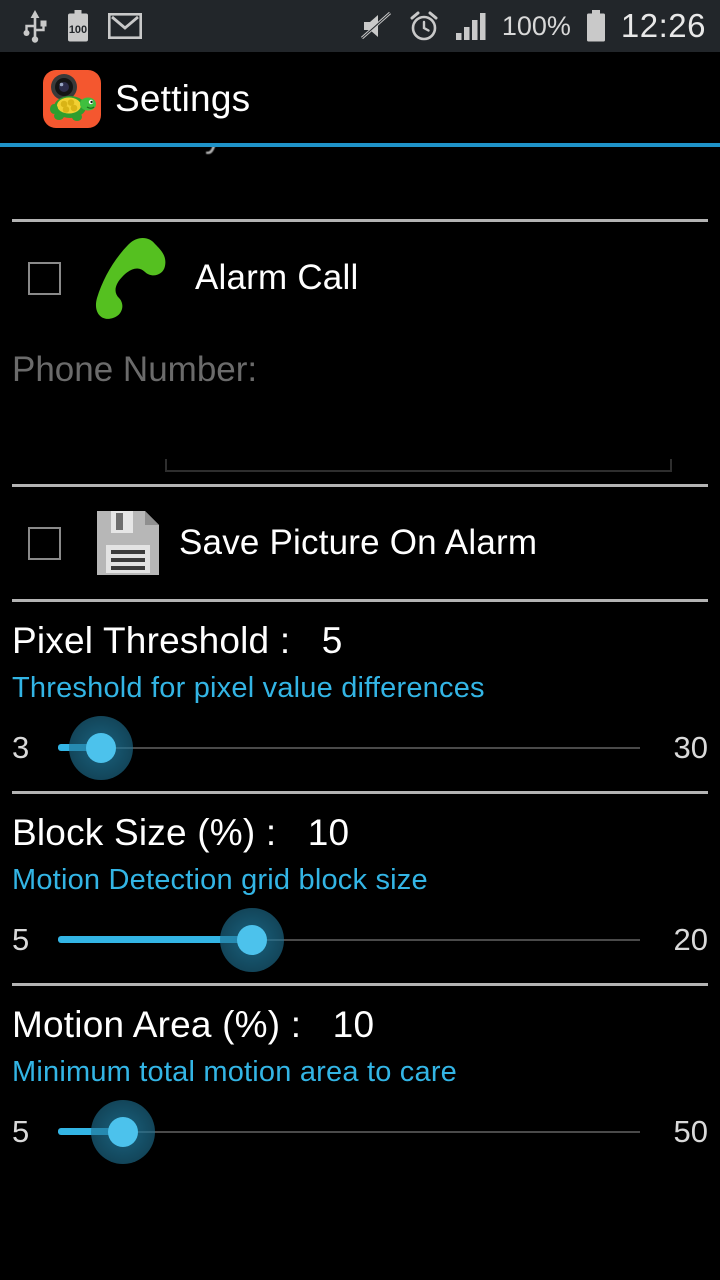  What do you see at coordinates (277, 277) in the screenshot?
I see `alarm-call-label: Alarm Call` at bounding box center [277, 277].